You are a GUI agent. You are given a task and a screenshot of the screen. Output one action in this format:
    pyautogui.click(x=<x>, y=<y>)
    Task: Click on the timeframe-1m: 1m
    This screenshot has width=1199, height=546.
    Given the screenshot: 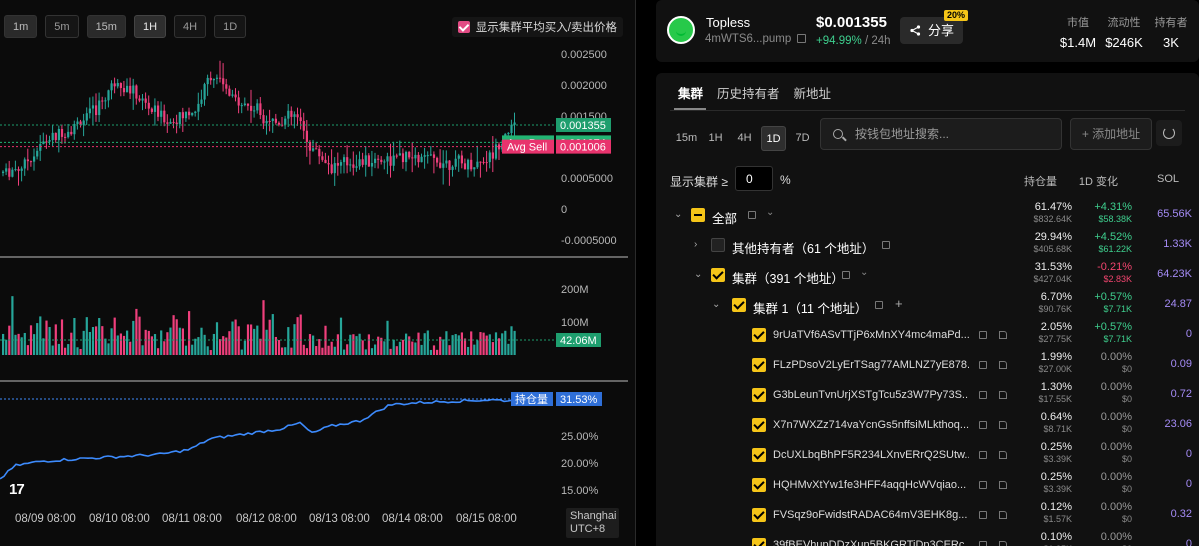 What is the action you would take?
    pyautogui.click(x=21, y=26)
    